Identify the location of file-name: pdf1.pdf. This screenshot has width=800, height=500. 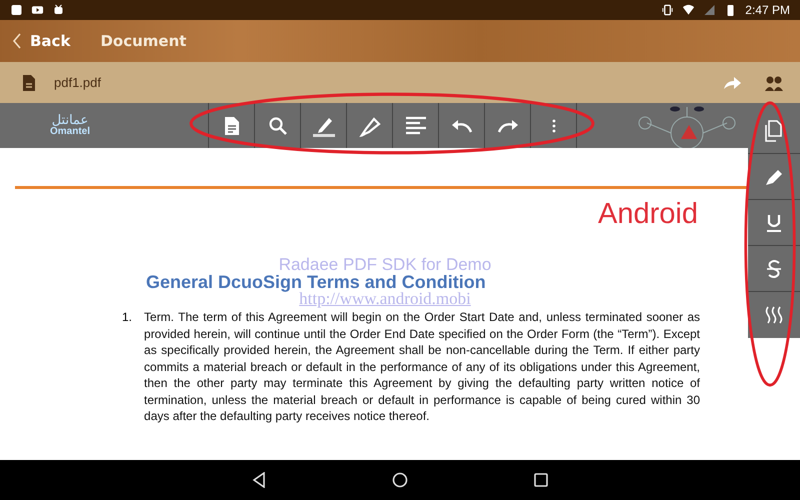
(77, 82).